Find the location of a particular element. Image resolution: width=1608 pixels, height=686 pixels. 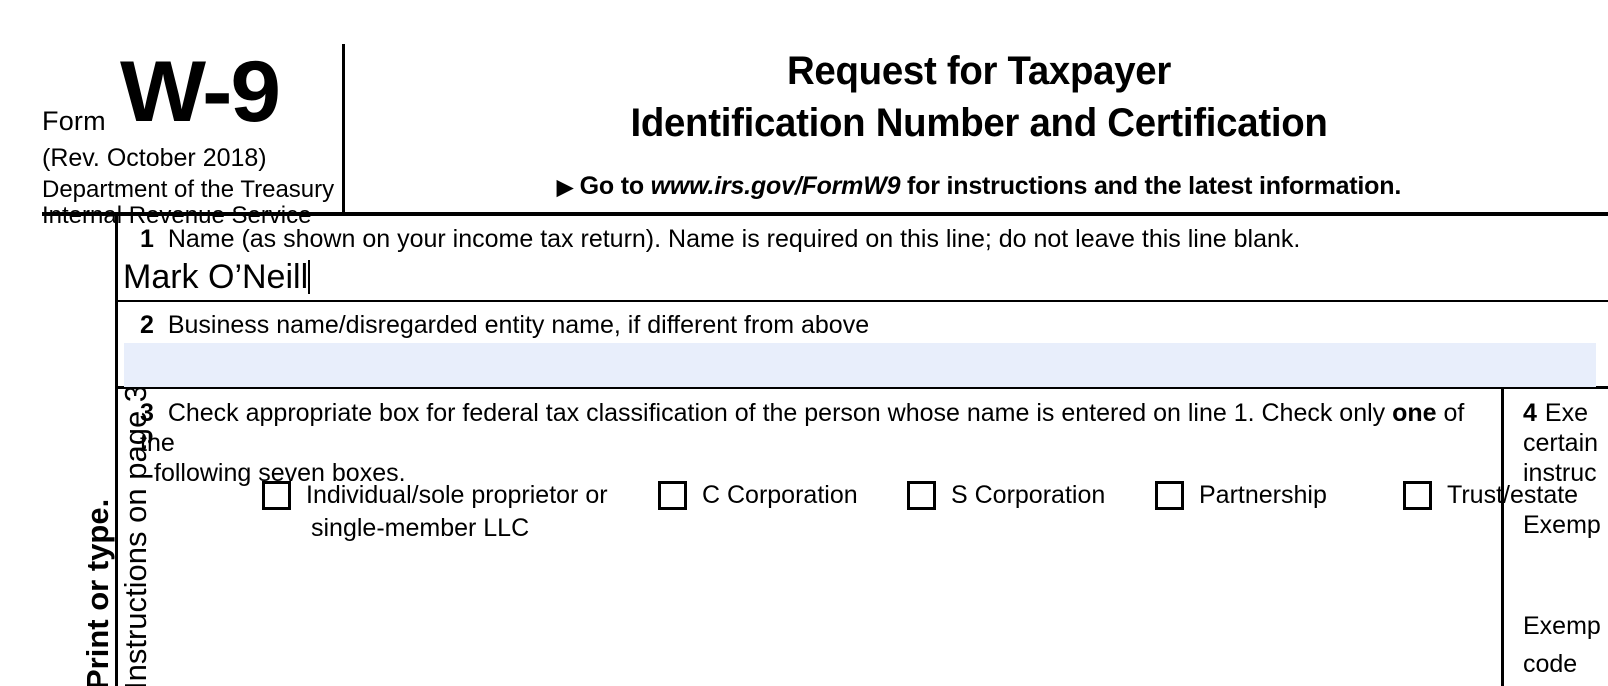

checkbox-individual-icon is located at coordinates (276, 495).